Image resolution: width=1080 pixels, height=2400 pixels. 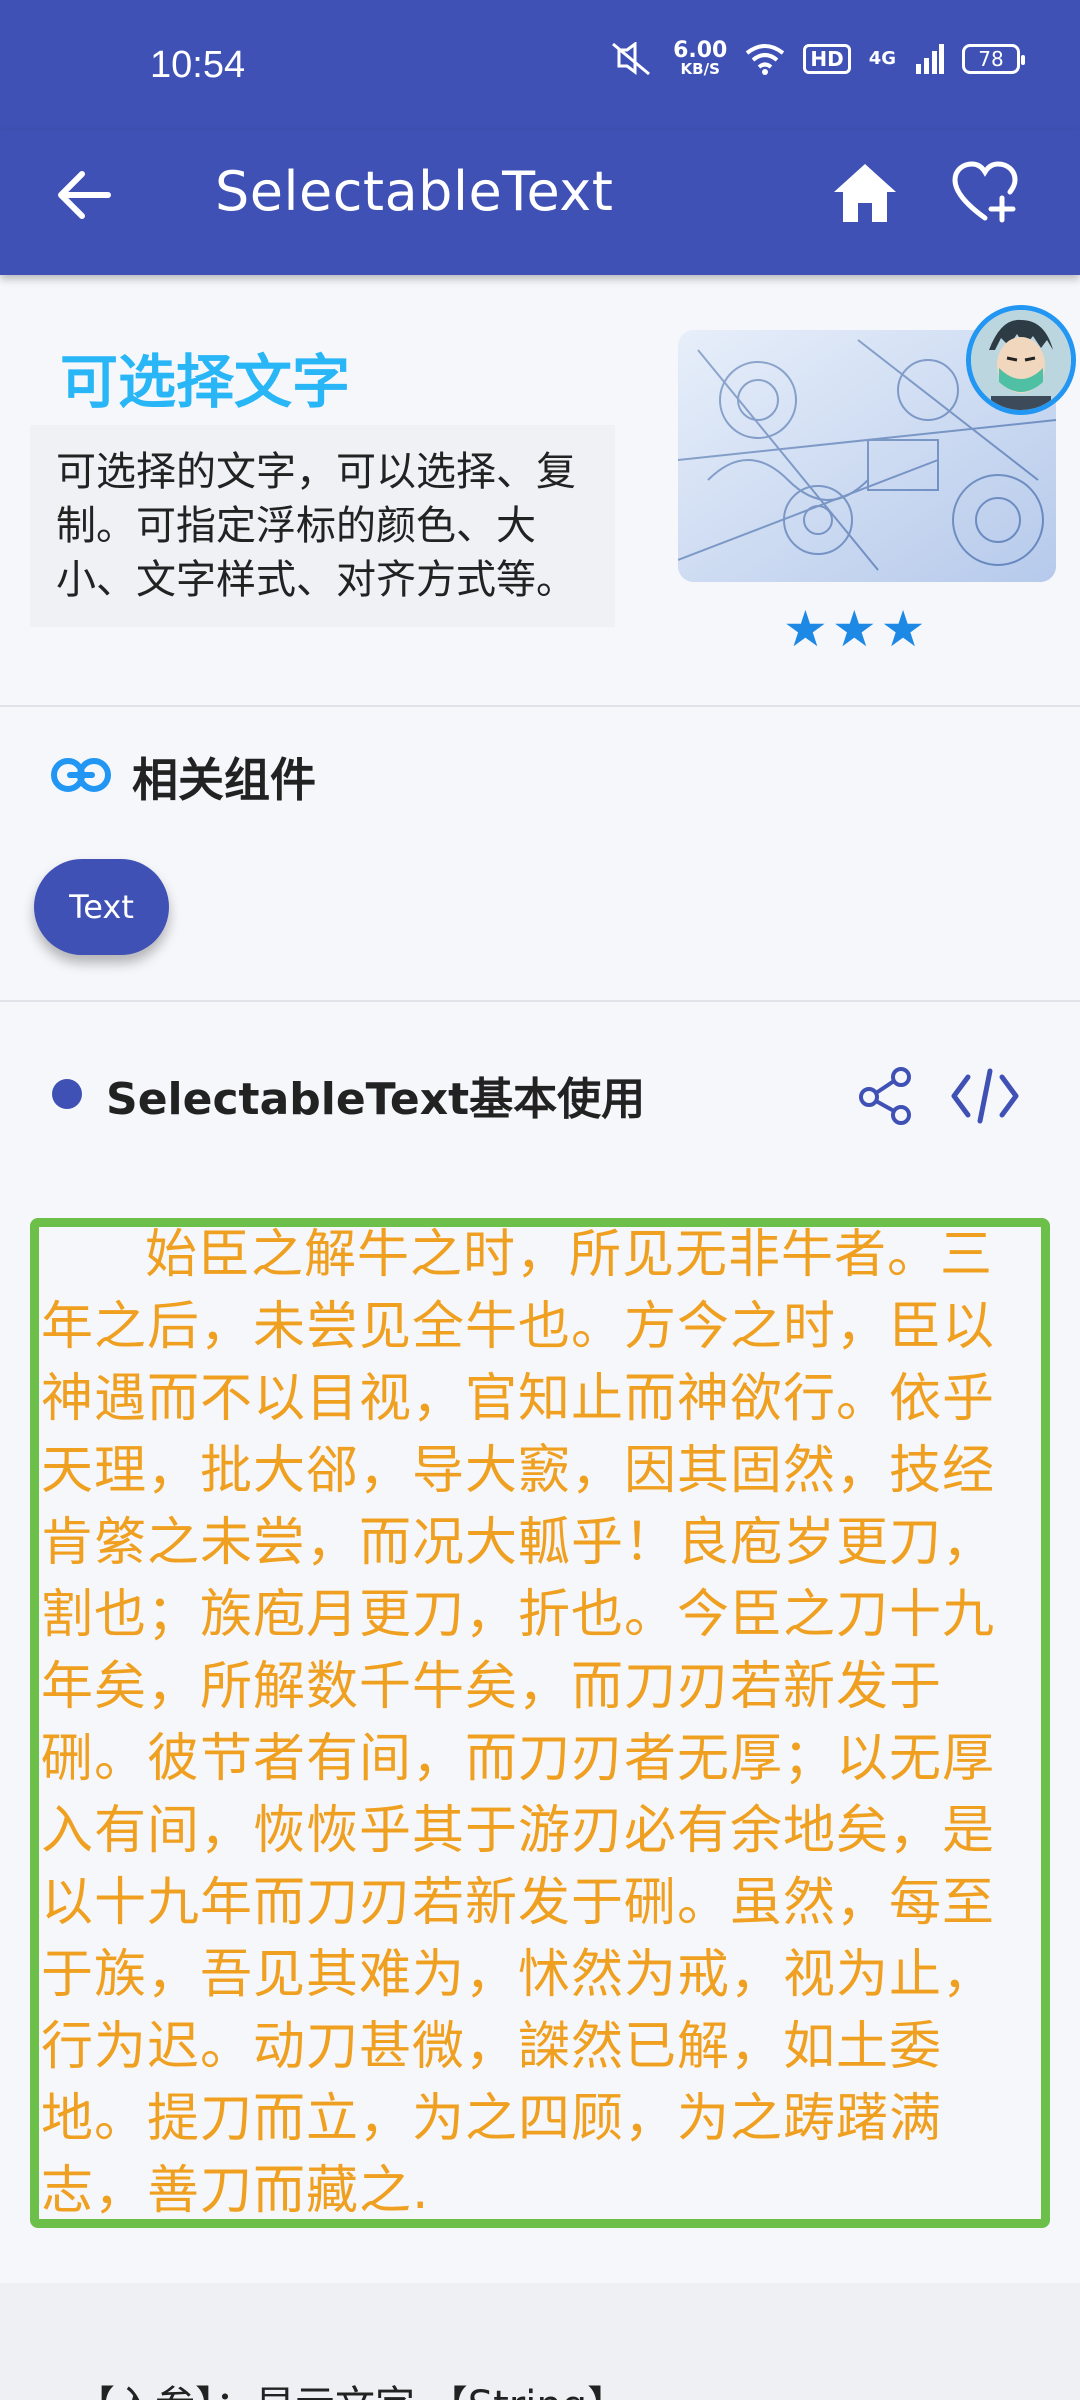 What do you see at coordinates (85, 195) in the screenshot?
I see `back-arrow-icon` at bounding box center [85, 195].